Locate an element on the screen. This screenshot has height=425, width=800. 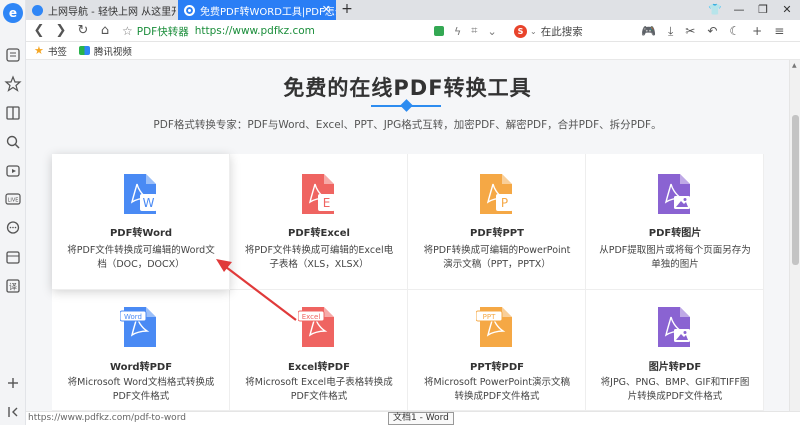
taskbar-tooltip: 文档1 - Word is located at coordinates (421, 418).